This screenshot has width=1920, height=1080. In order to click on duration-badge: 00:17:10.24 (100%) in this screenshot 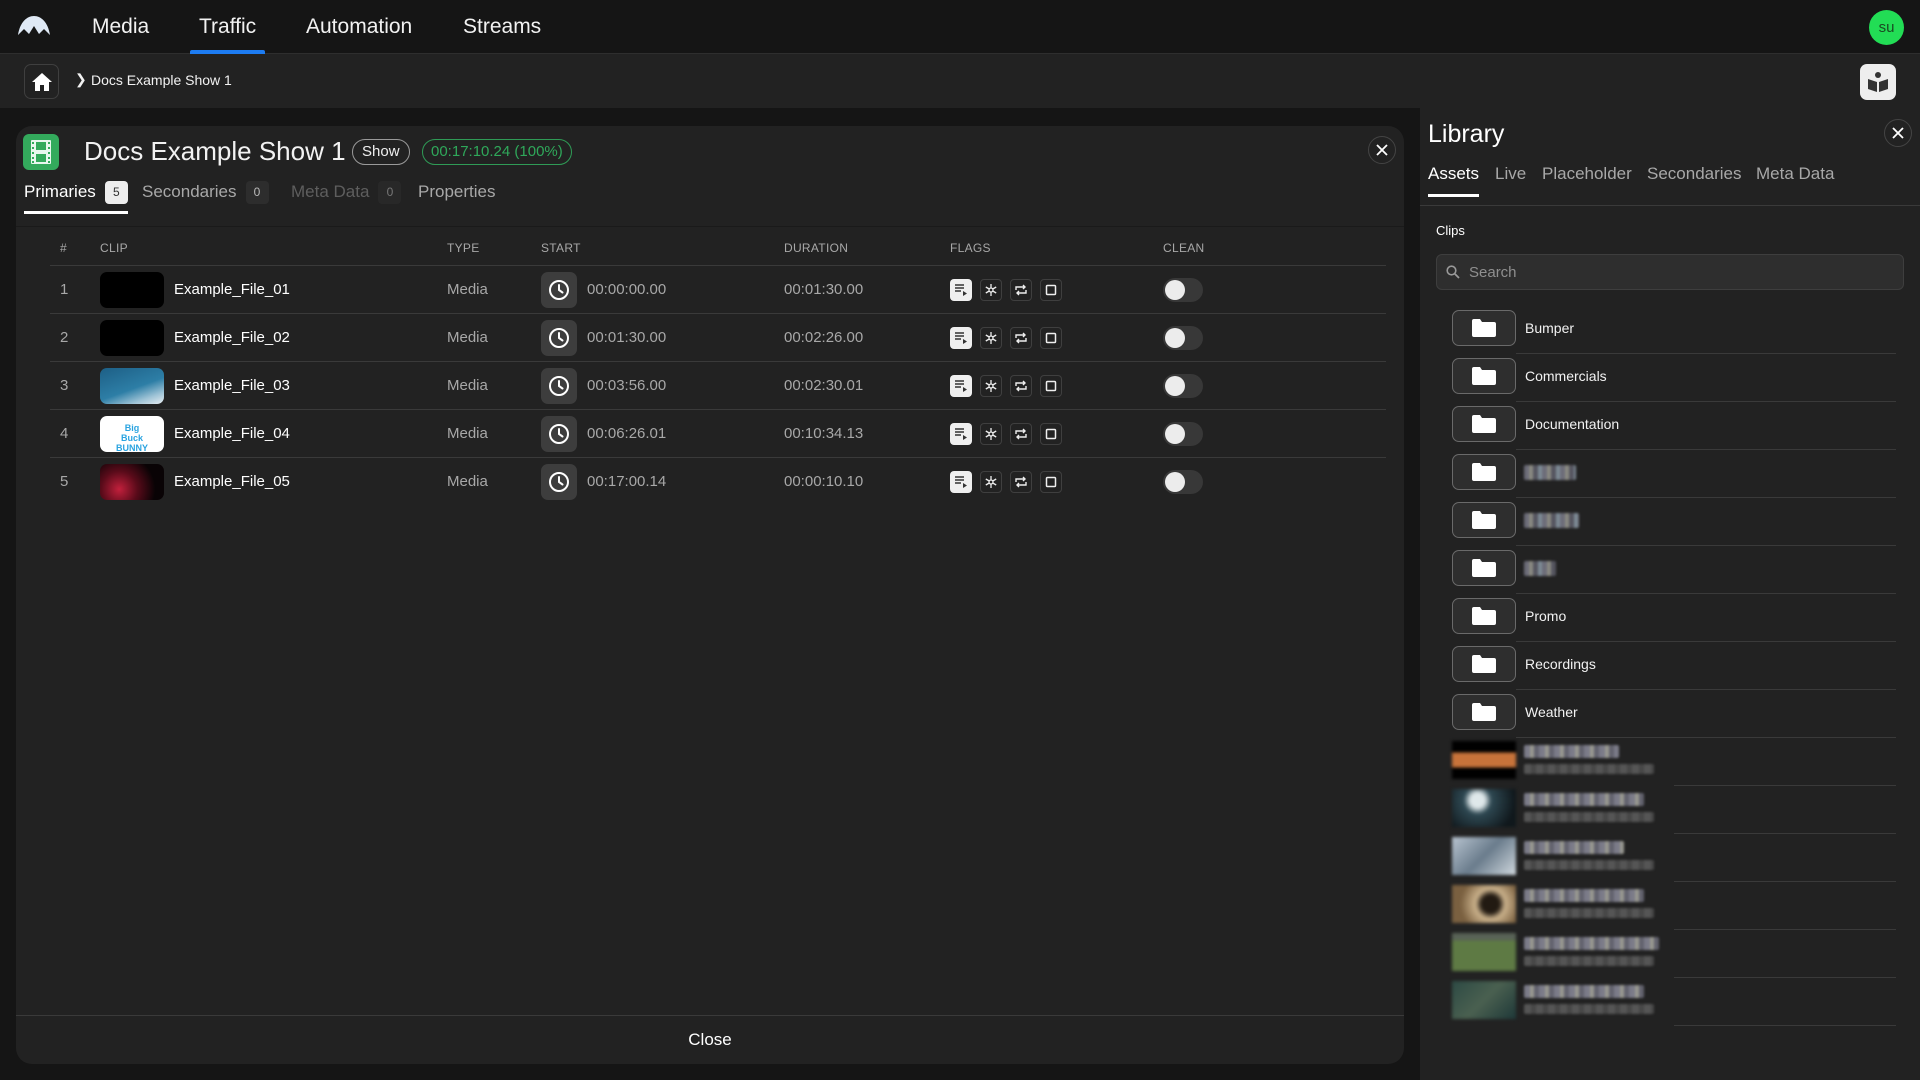, I will do `click(497, 152)`.